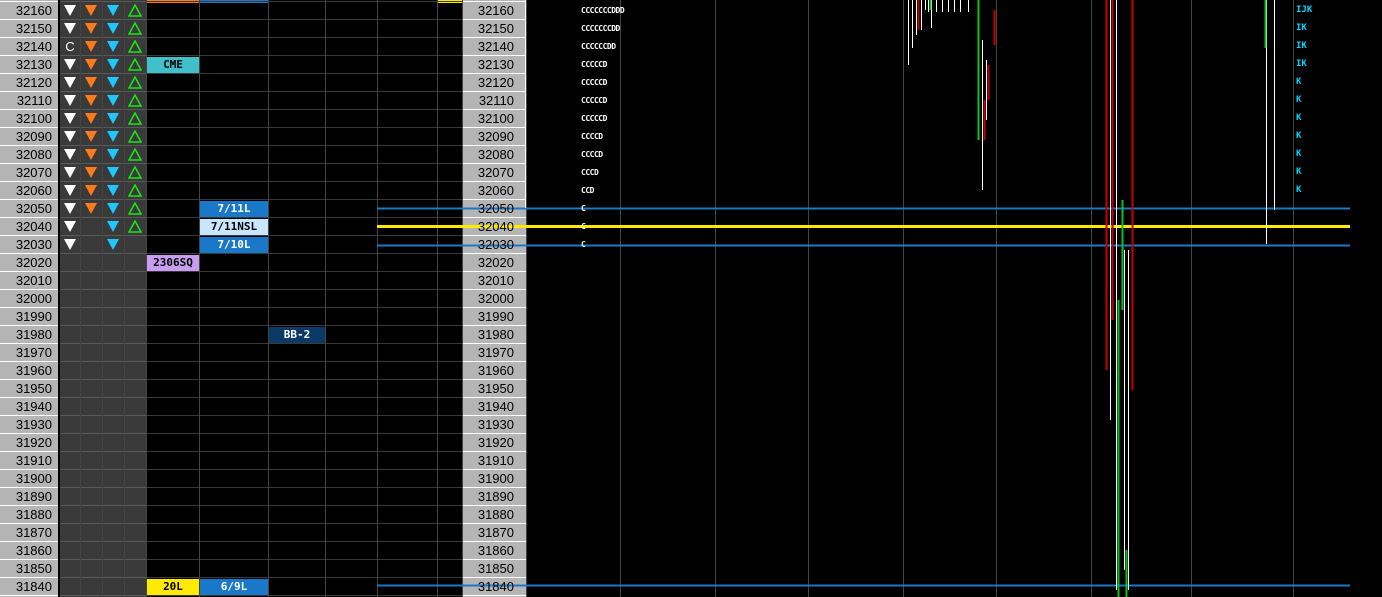 The height and width of the screenshot is (597, 1382). What do you see at coordinates (234, 227) in the screenshot?
I see `level-711nsl-tag: 7/11NSL` at bounding box center [234, 227].